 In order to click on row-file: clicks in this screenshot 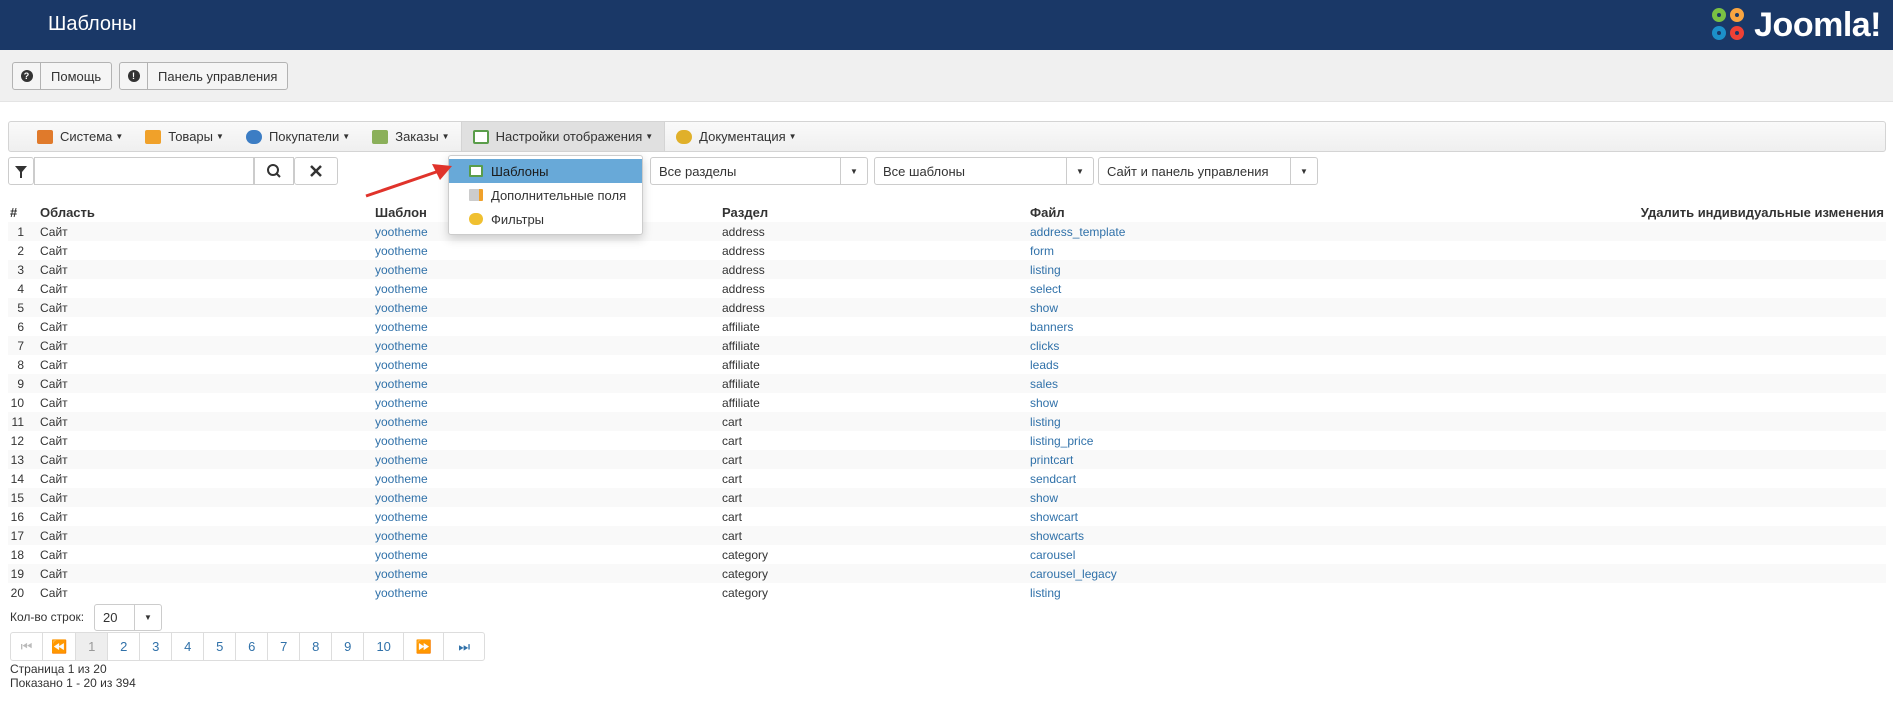, I will do `click(1328, 345)`.